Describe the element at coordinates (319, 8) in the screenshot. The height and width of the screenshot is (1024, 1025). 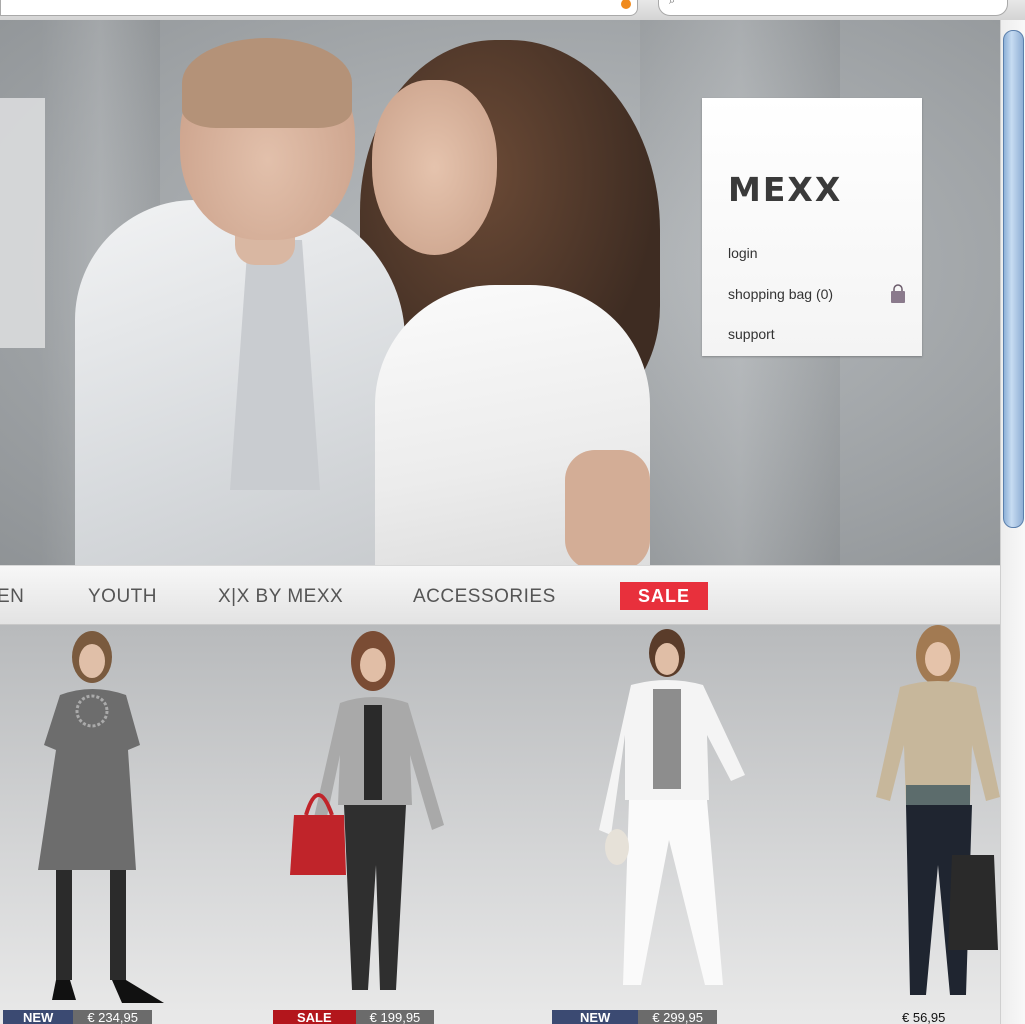
I see `address-bar` at that location.